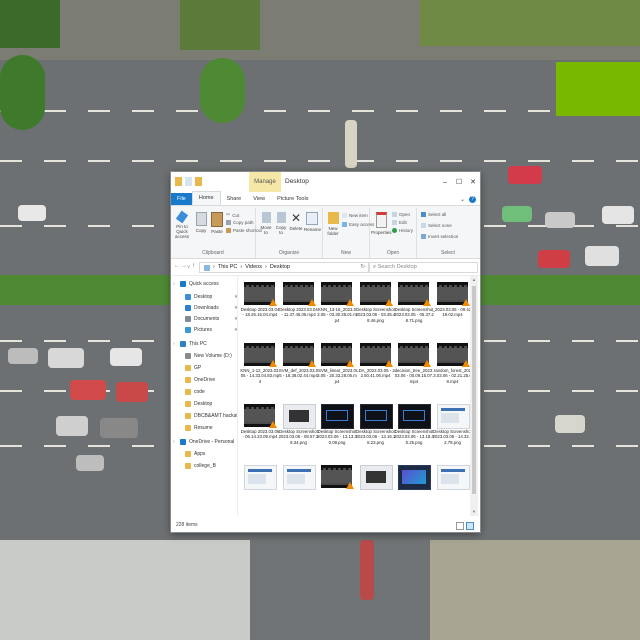  What do you see at coordinates (437, 214) in the screenshot?
I see `select-all-label: Select all` at bounding box center [437, 214].